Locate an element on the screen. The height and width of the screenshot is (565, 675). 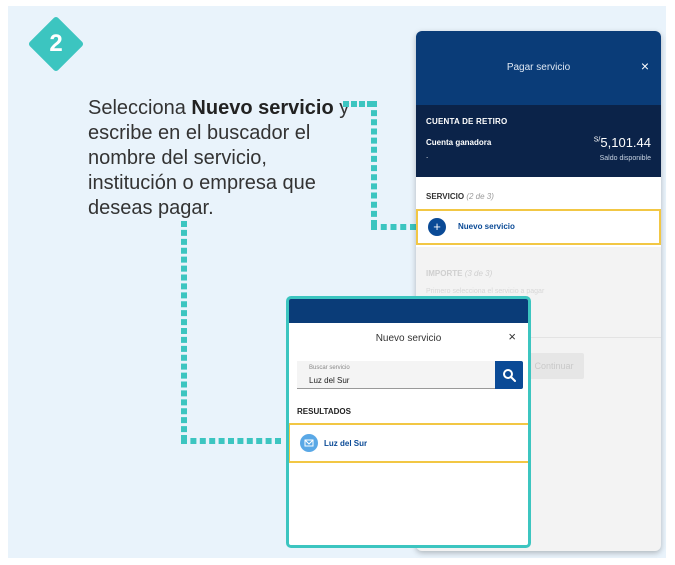
balance-amount: 5,101.44 is located at coordinates (625, 142).